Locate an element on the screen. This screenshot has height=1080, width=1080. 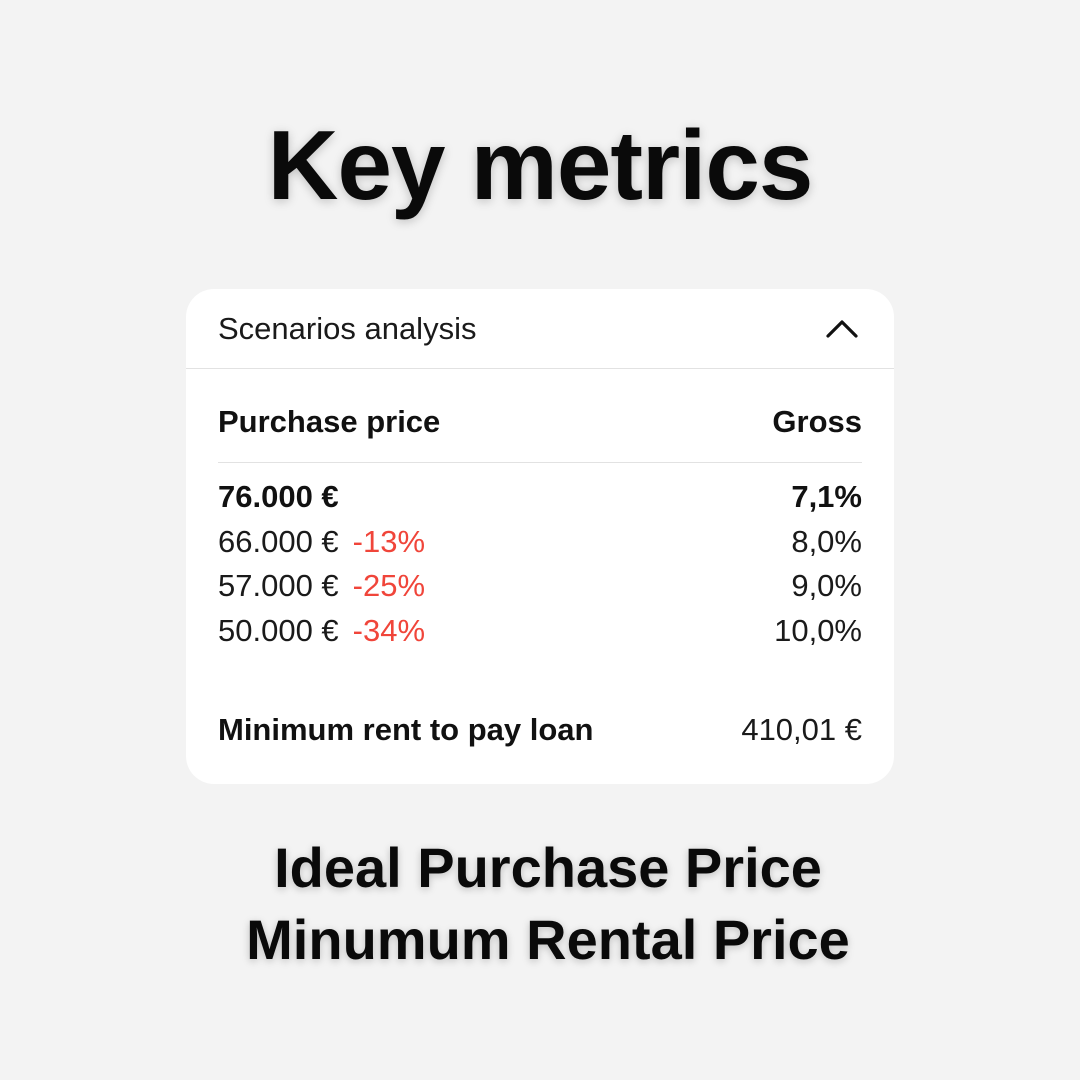
column-header-gross: Gross is located at coordinates (817, 421).